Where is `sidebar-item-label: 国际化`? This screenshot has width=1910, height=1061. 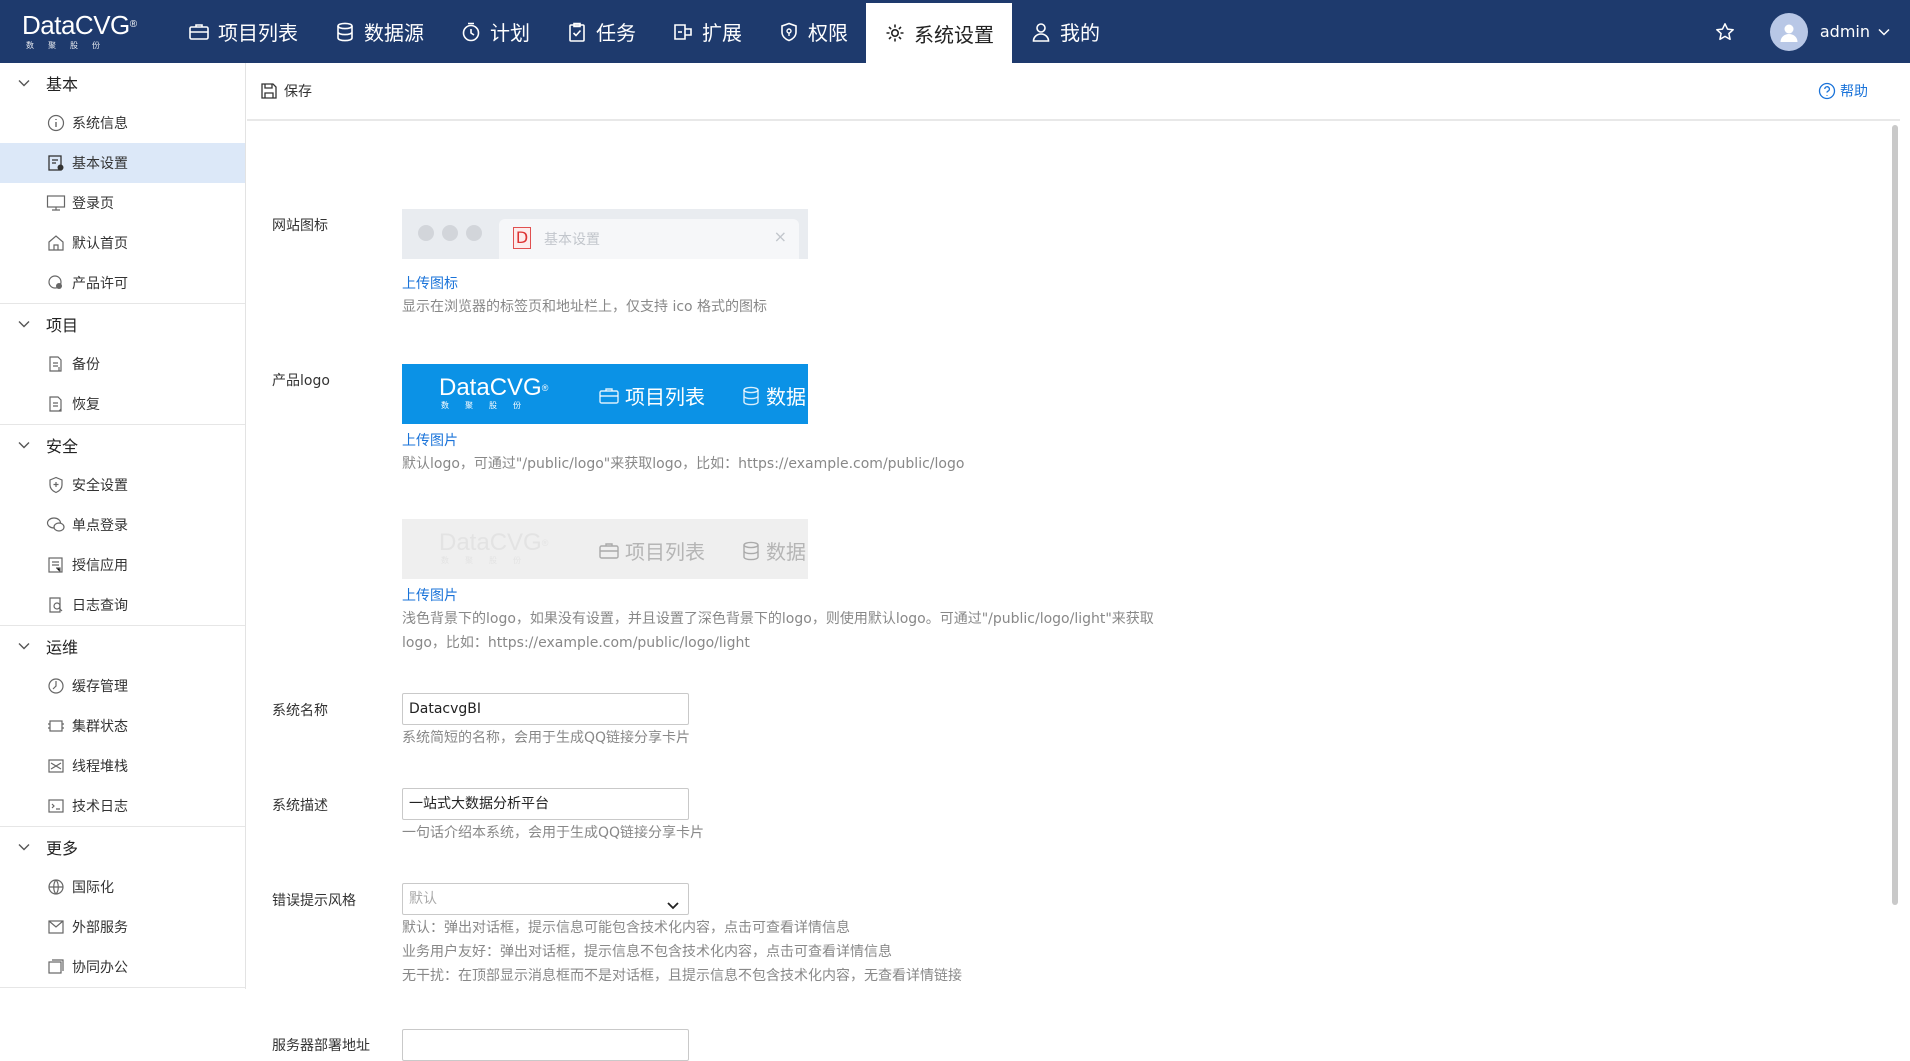
sidebar-item-label: 国际化 is located at coordinates (93, 888).